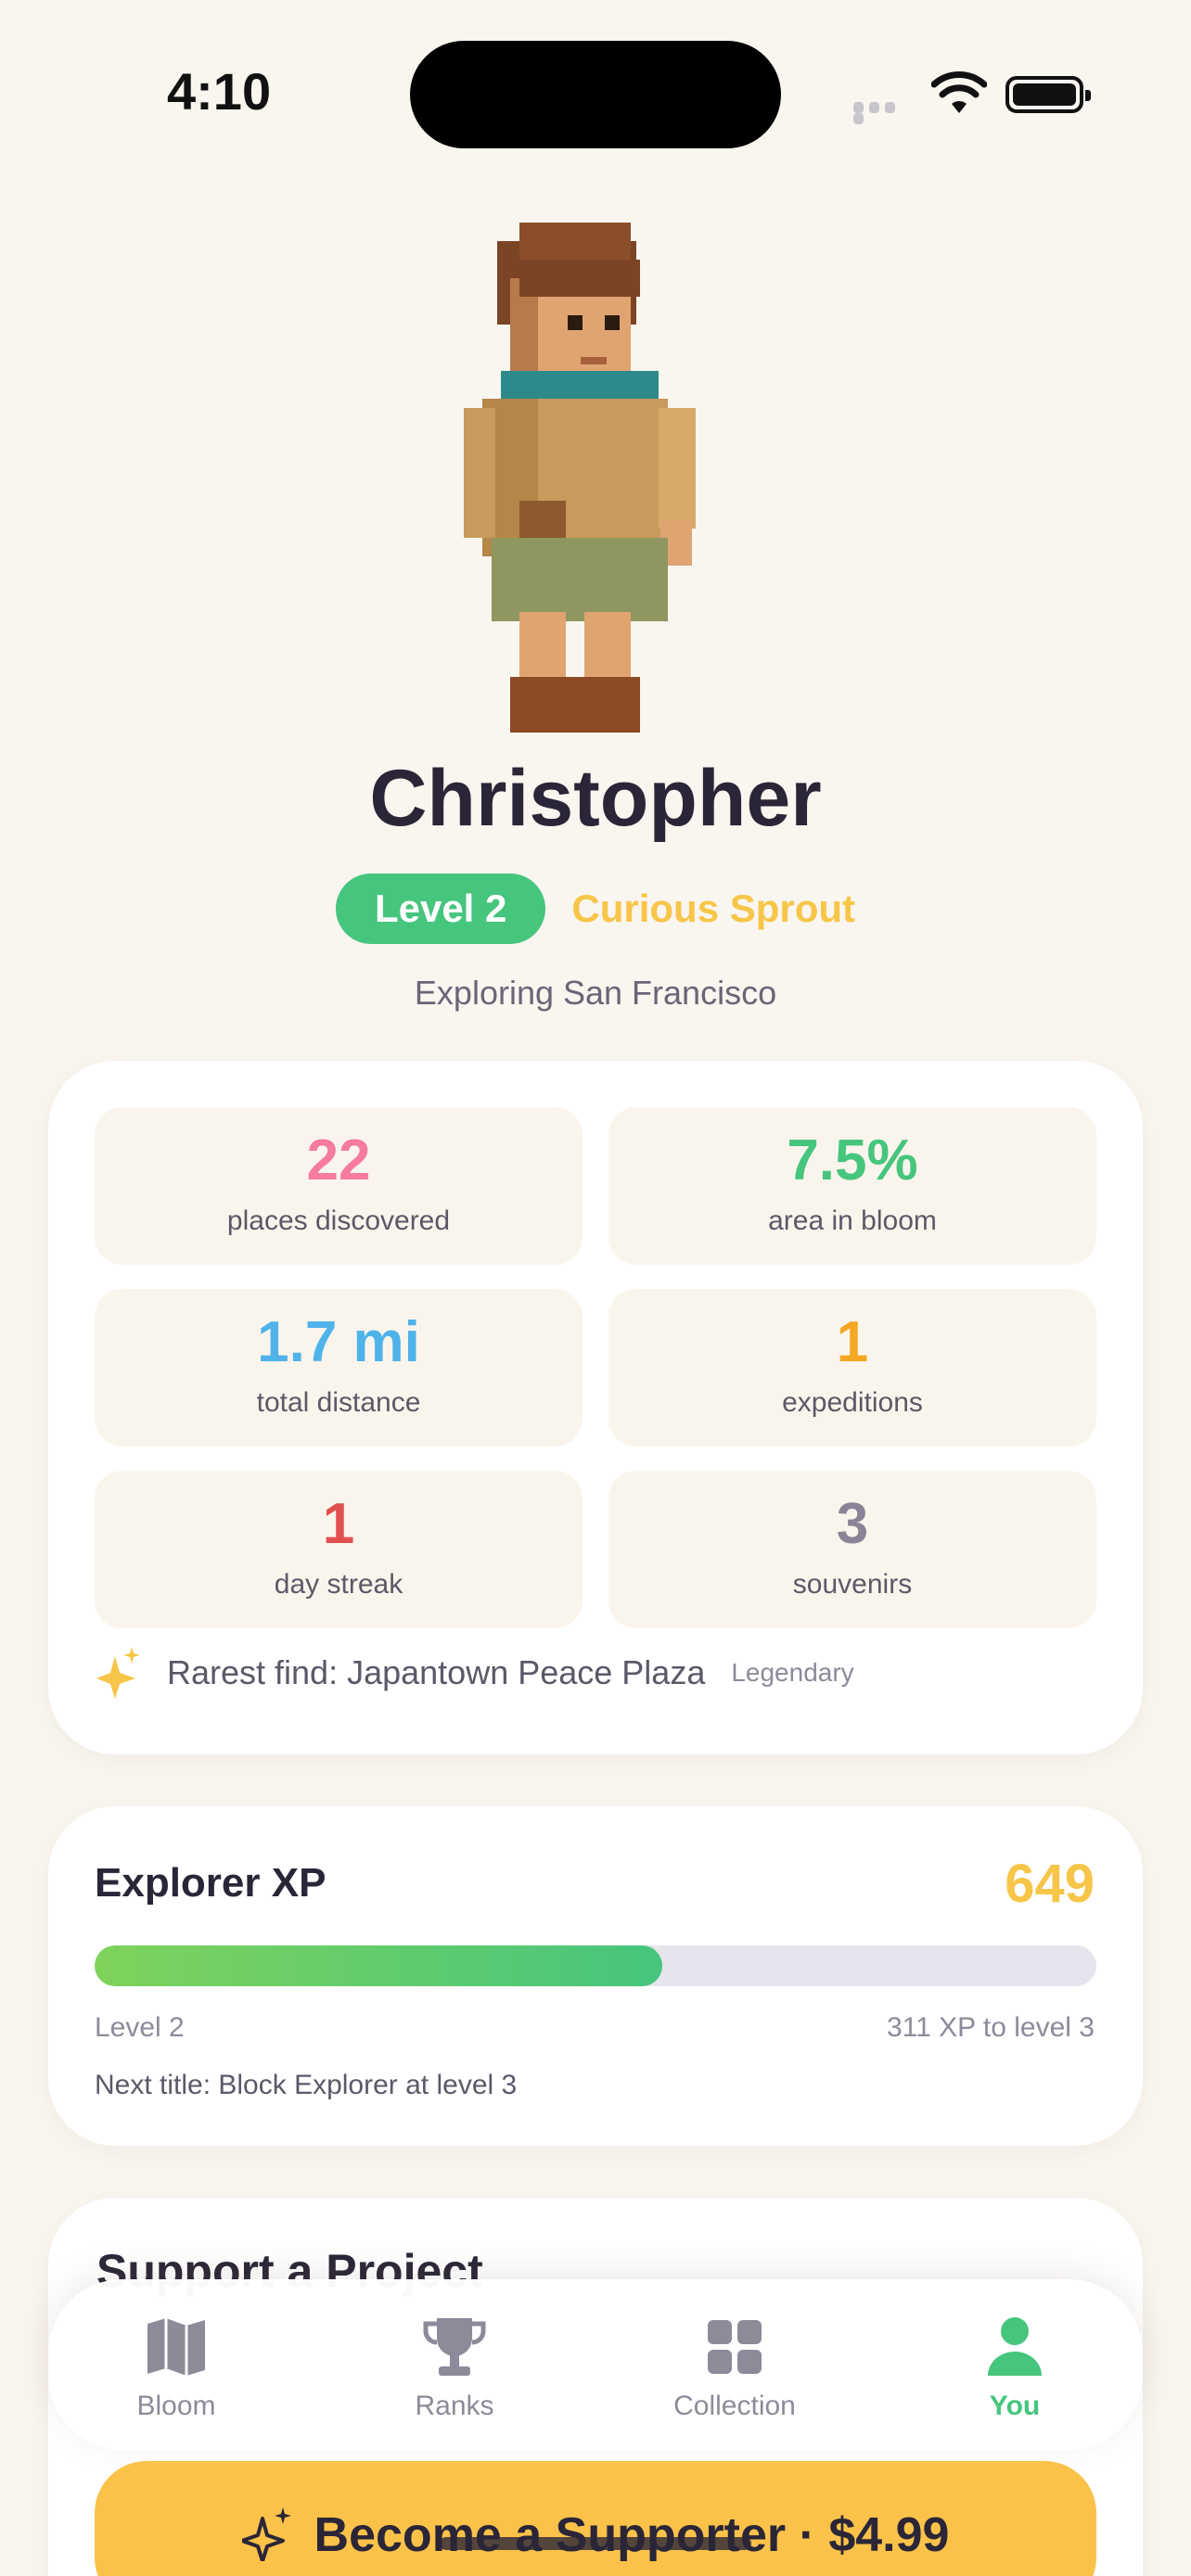 The width and height of the screenshot is (1191, 2576). I want to click on location-text: Exploring San Francisco, so click(595, 993).